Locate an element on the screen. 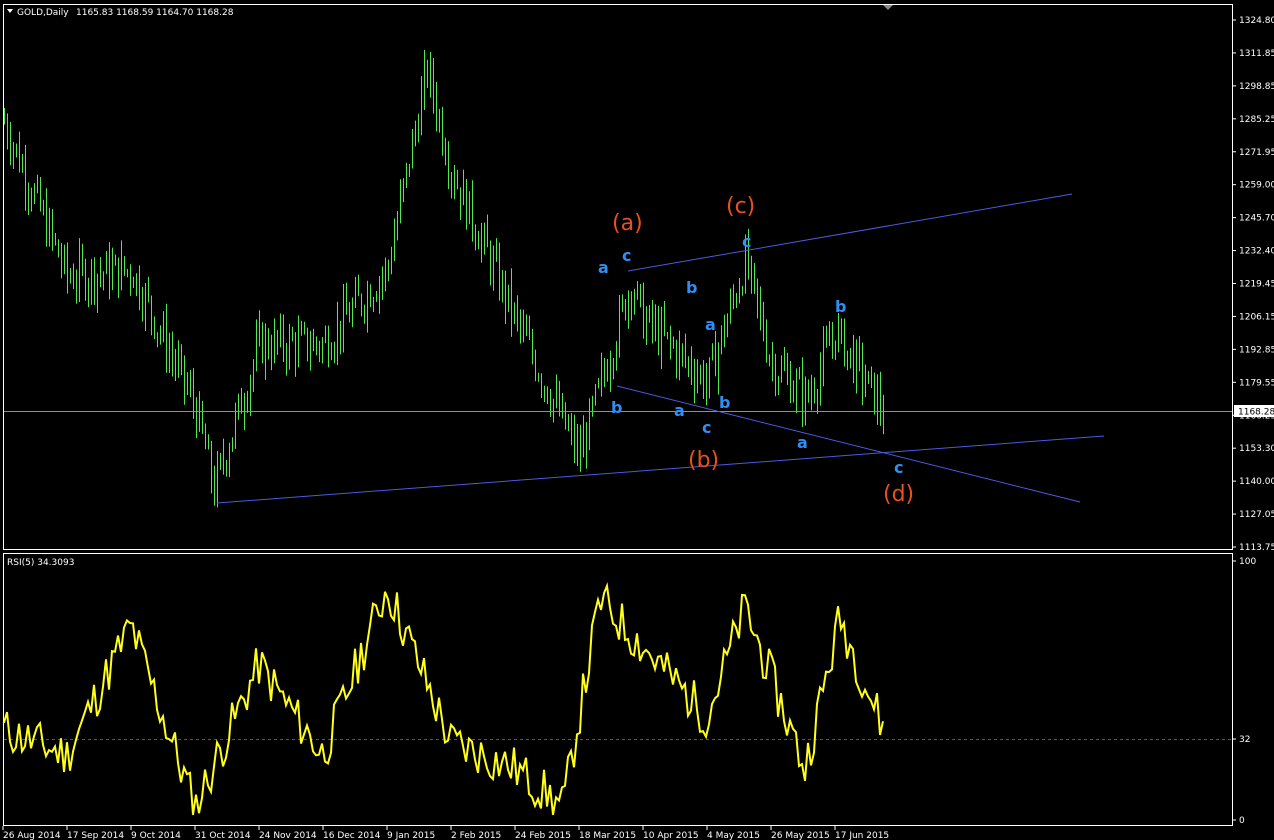  x-tick-label: 9 Jan 2015 is located at coordinates (411, 835).